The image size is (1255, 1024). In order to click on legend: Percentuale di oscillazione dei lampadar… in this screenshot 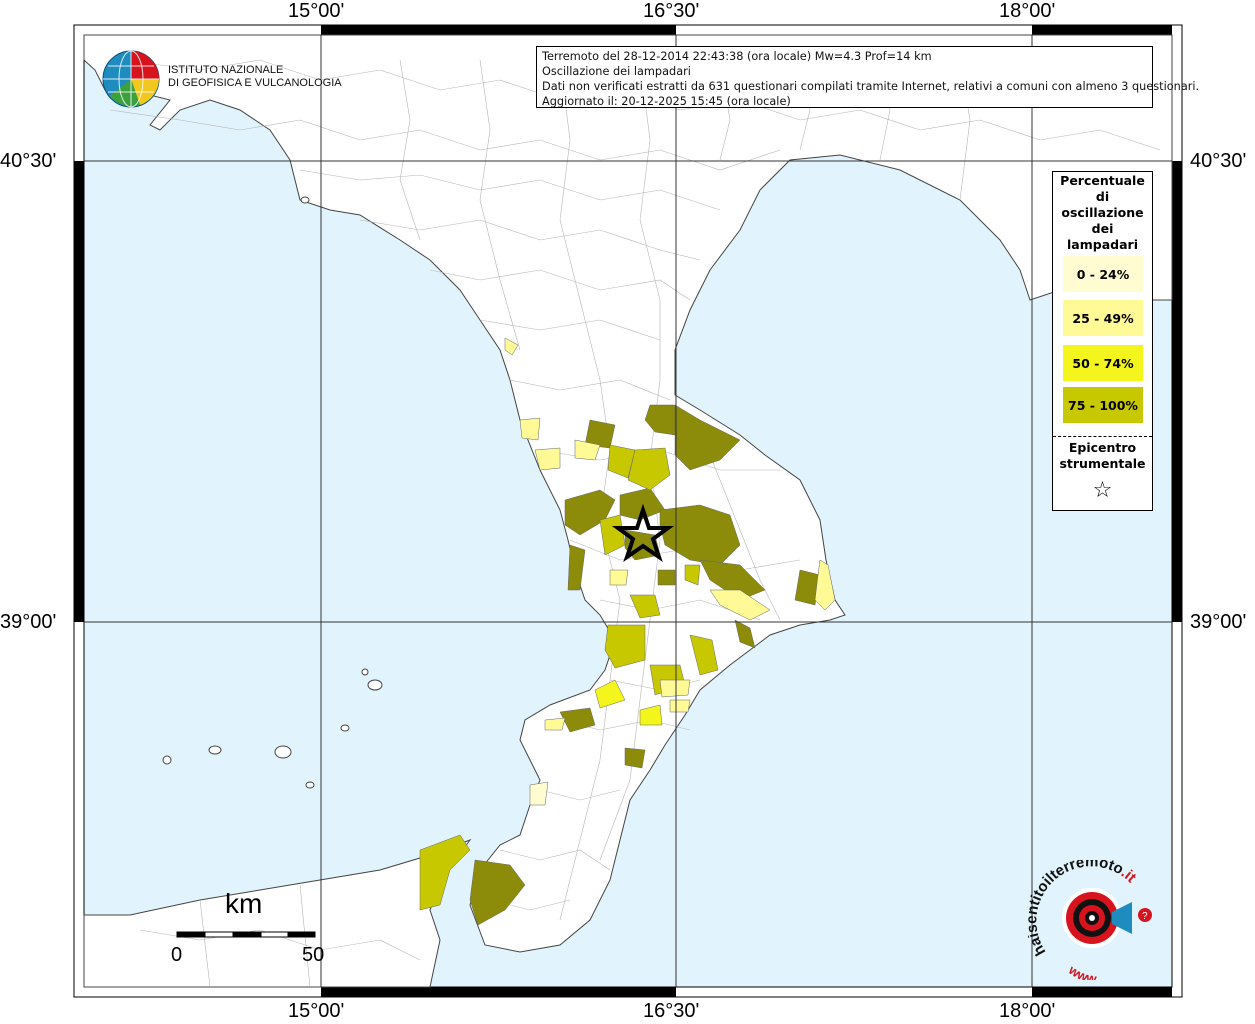, I will do `click(1102, 341)`.